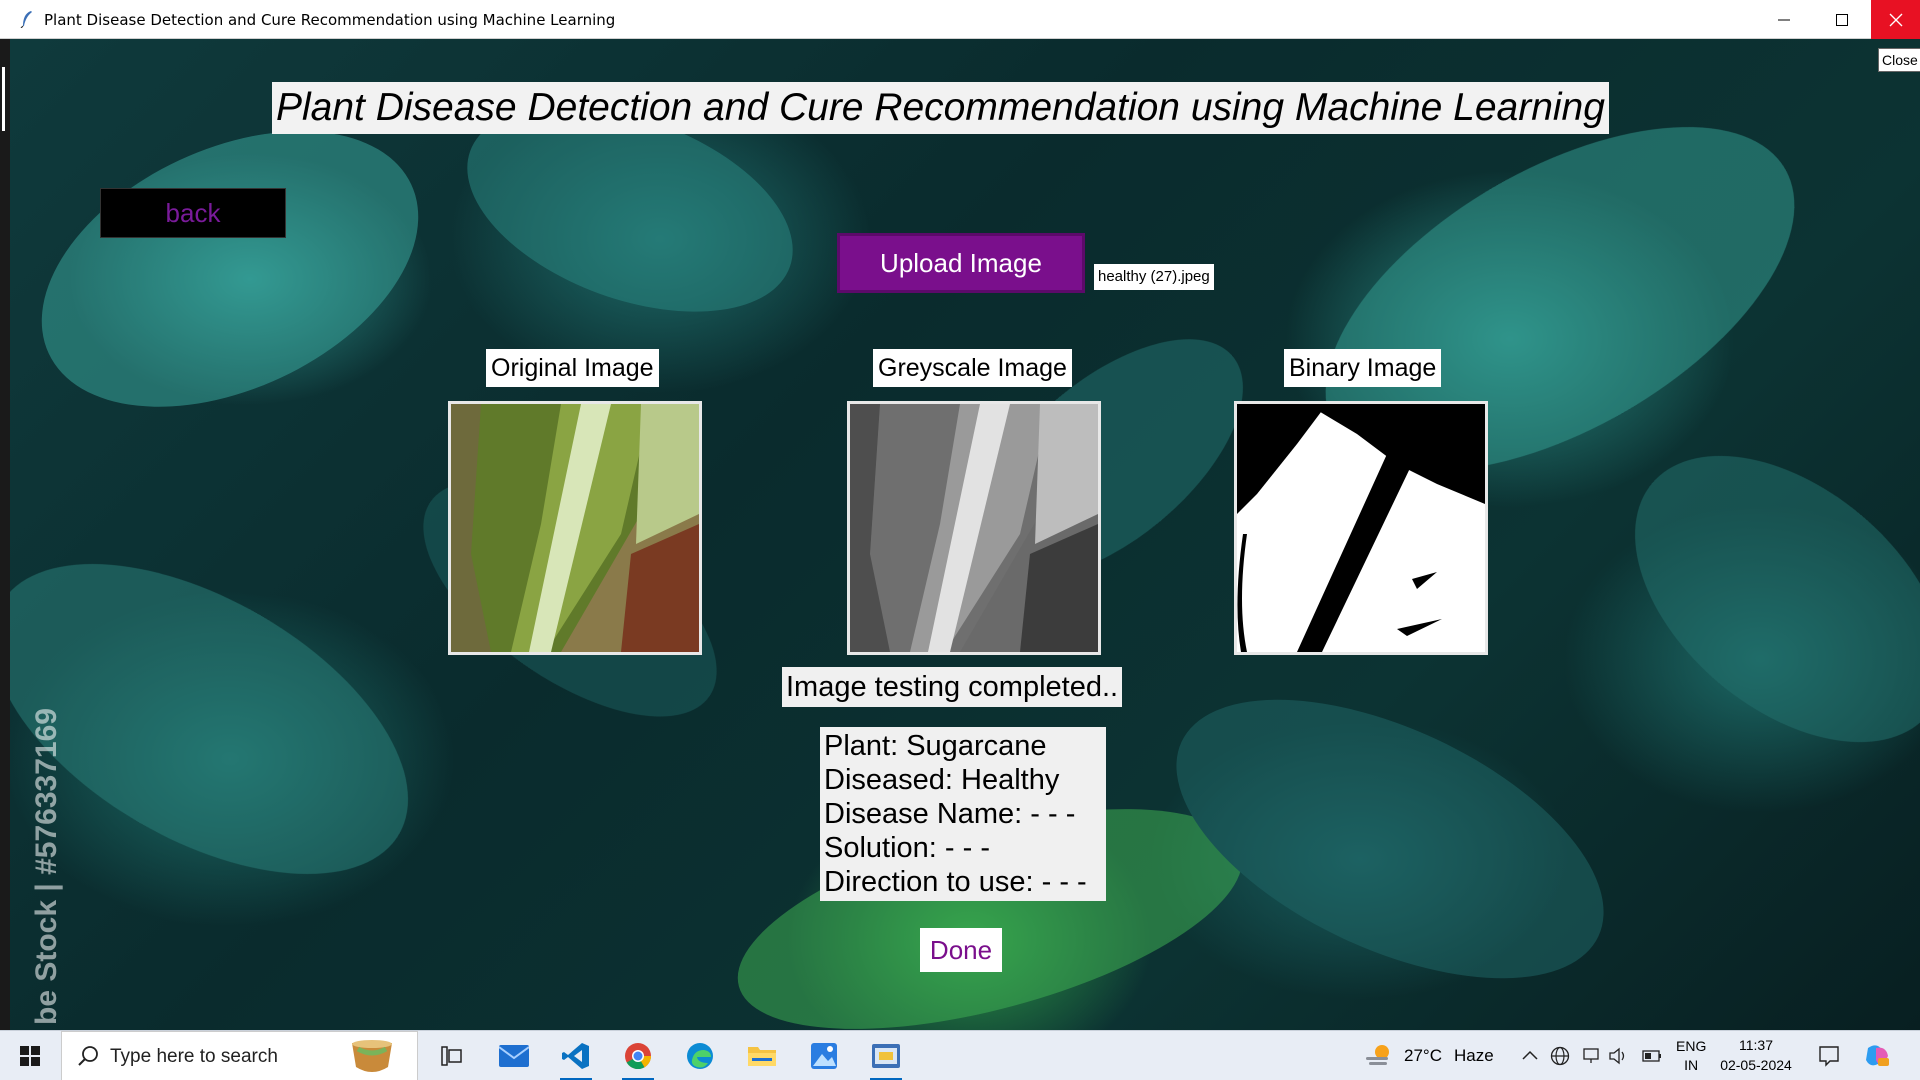 Image resolution: width=1920 pixels, height=1080 pixels. I want to click on chrome-icon, so click(638, 1056).